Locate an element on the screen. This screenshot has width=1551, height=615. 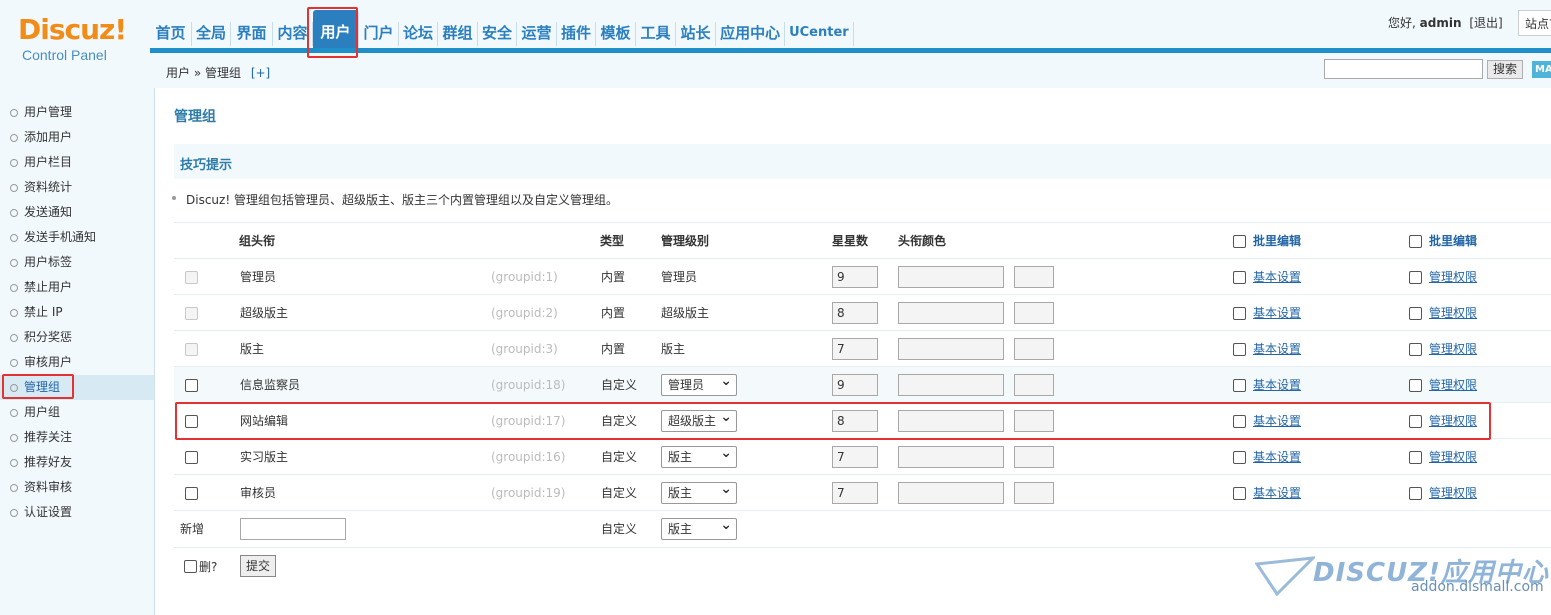
delete-checkbox is located at coordinates (190, 566).